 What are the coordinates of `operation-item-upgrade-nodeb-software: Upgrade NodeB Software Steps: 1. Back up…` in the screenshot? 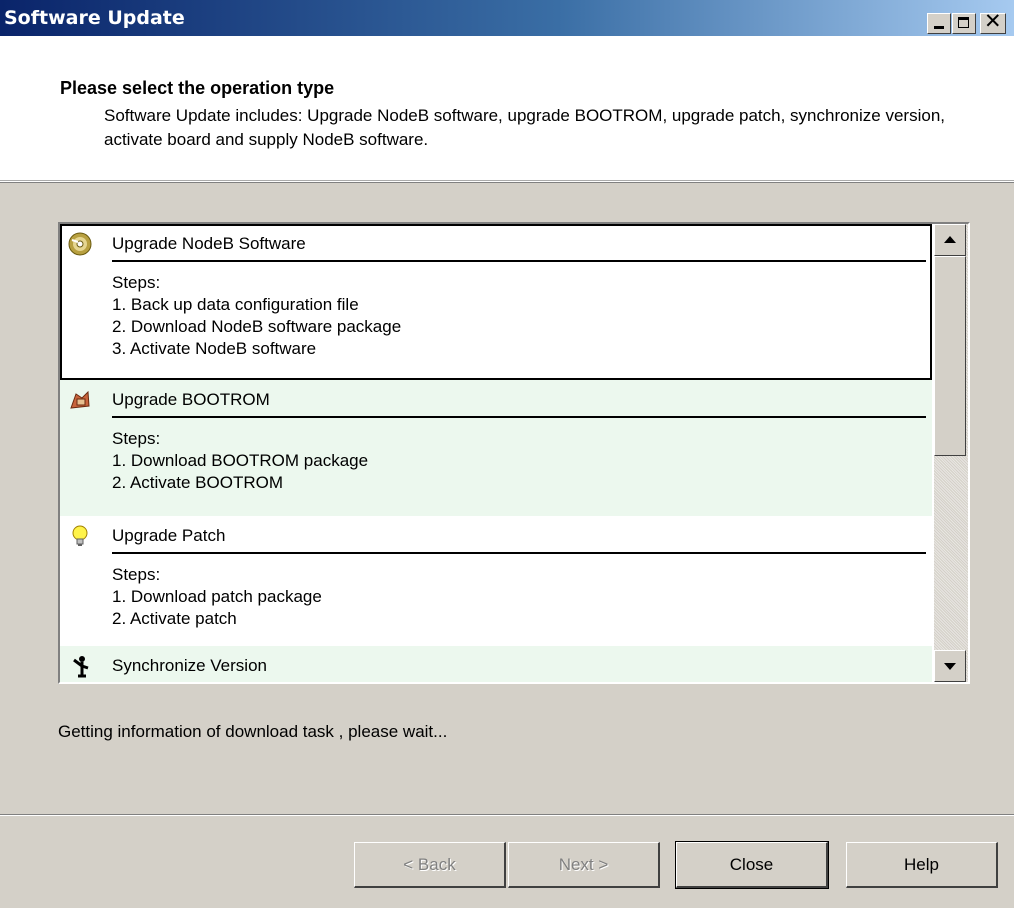 It's located at (496, 302).